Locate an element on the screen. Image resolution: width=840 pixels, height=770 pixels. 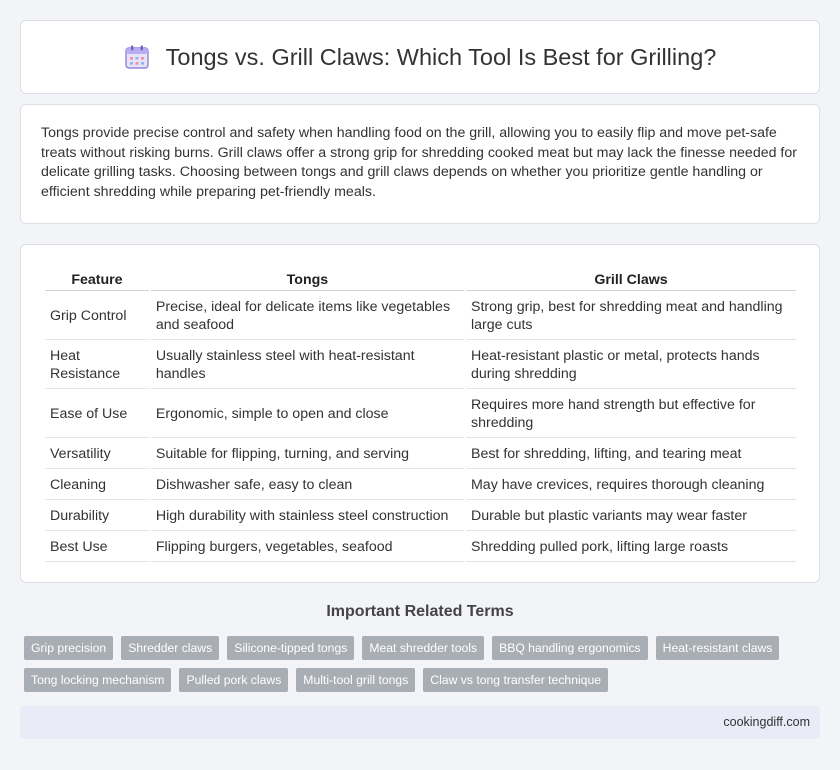
footer: cookingdiff.com is located at coordinates (420, 722).